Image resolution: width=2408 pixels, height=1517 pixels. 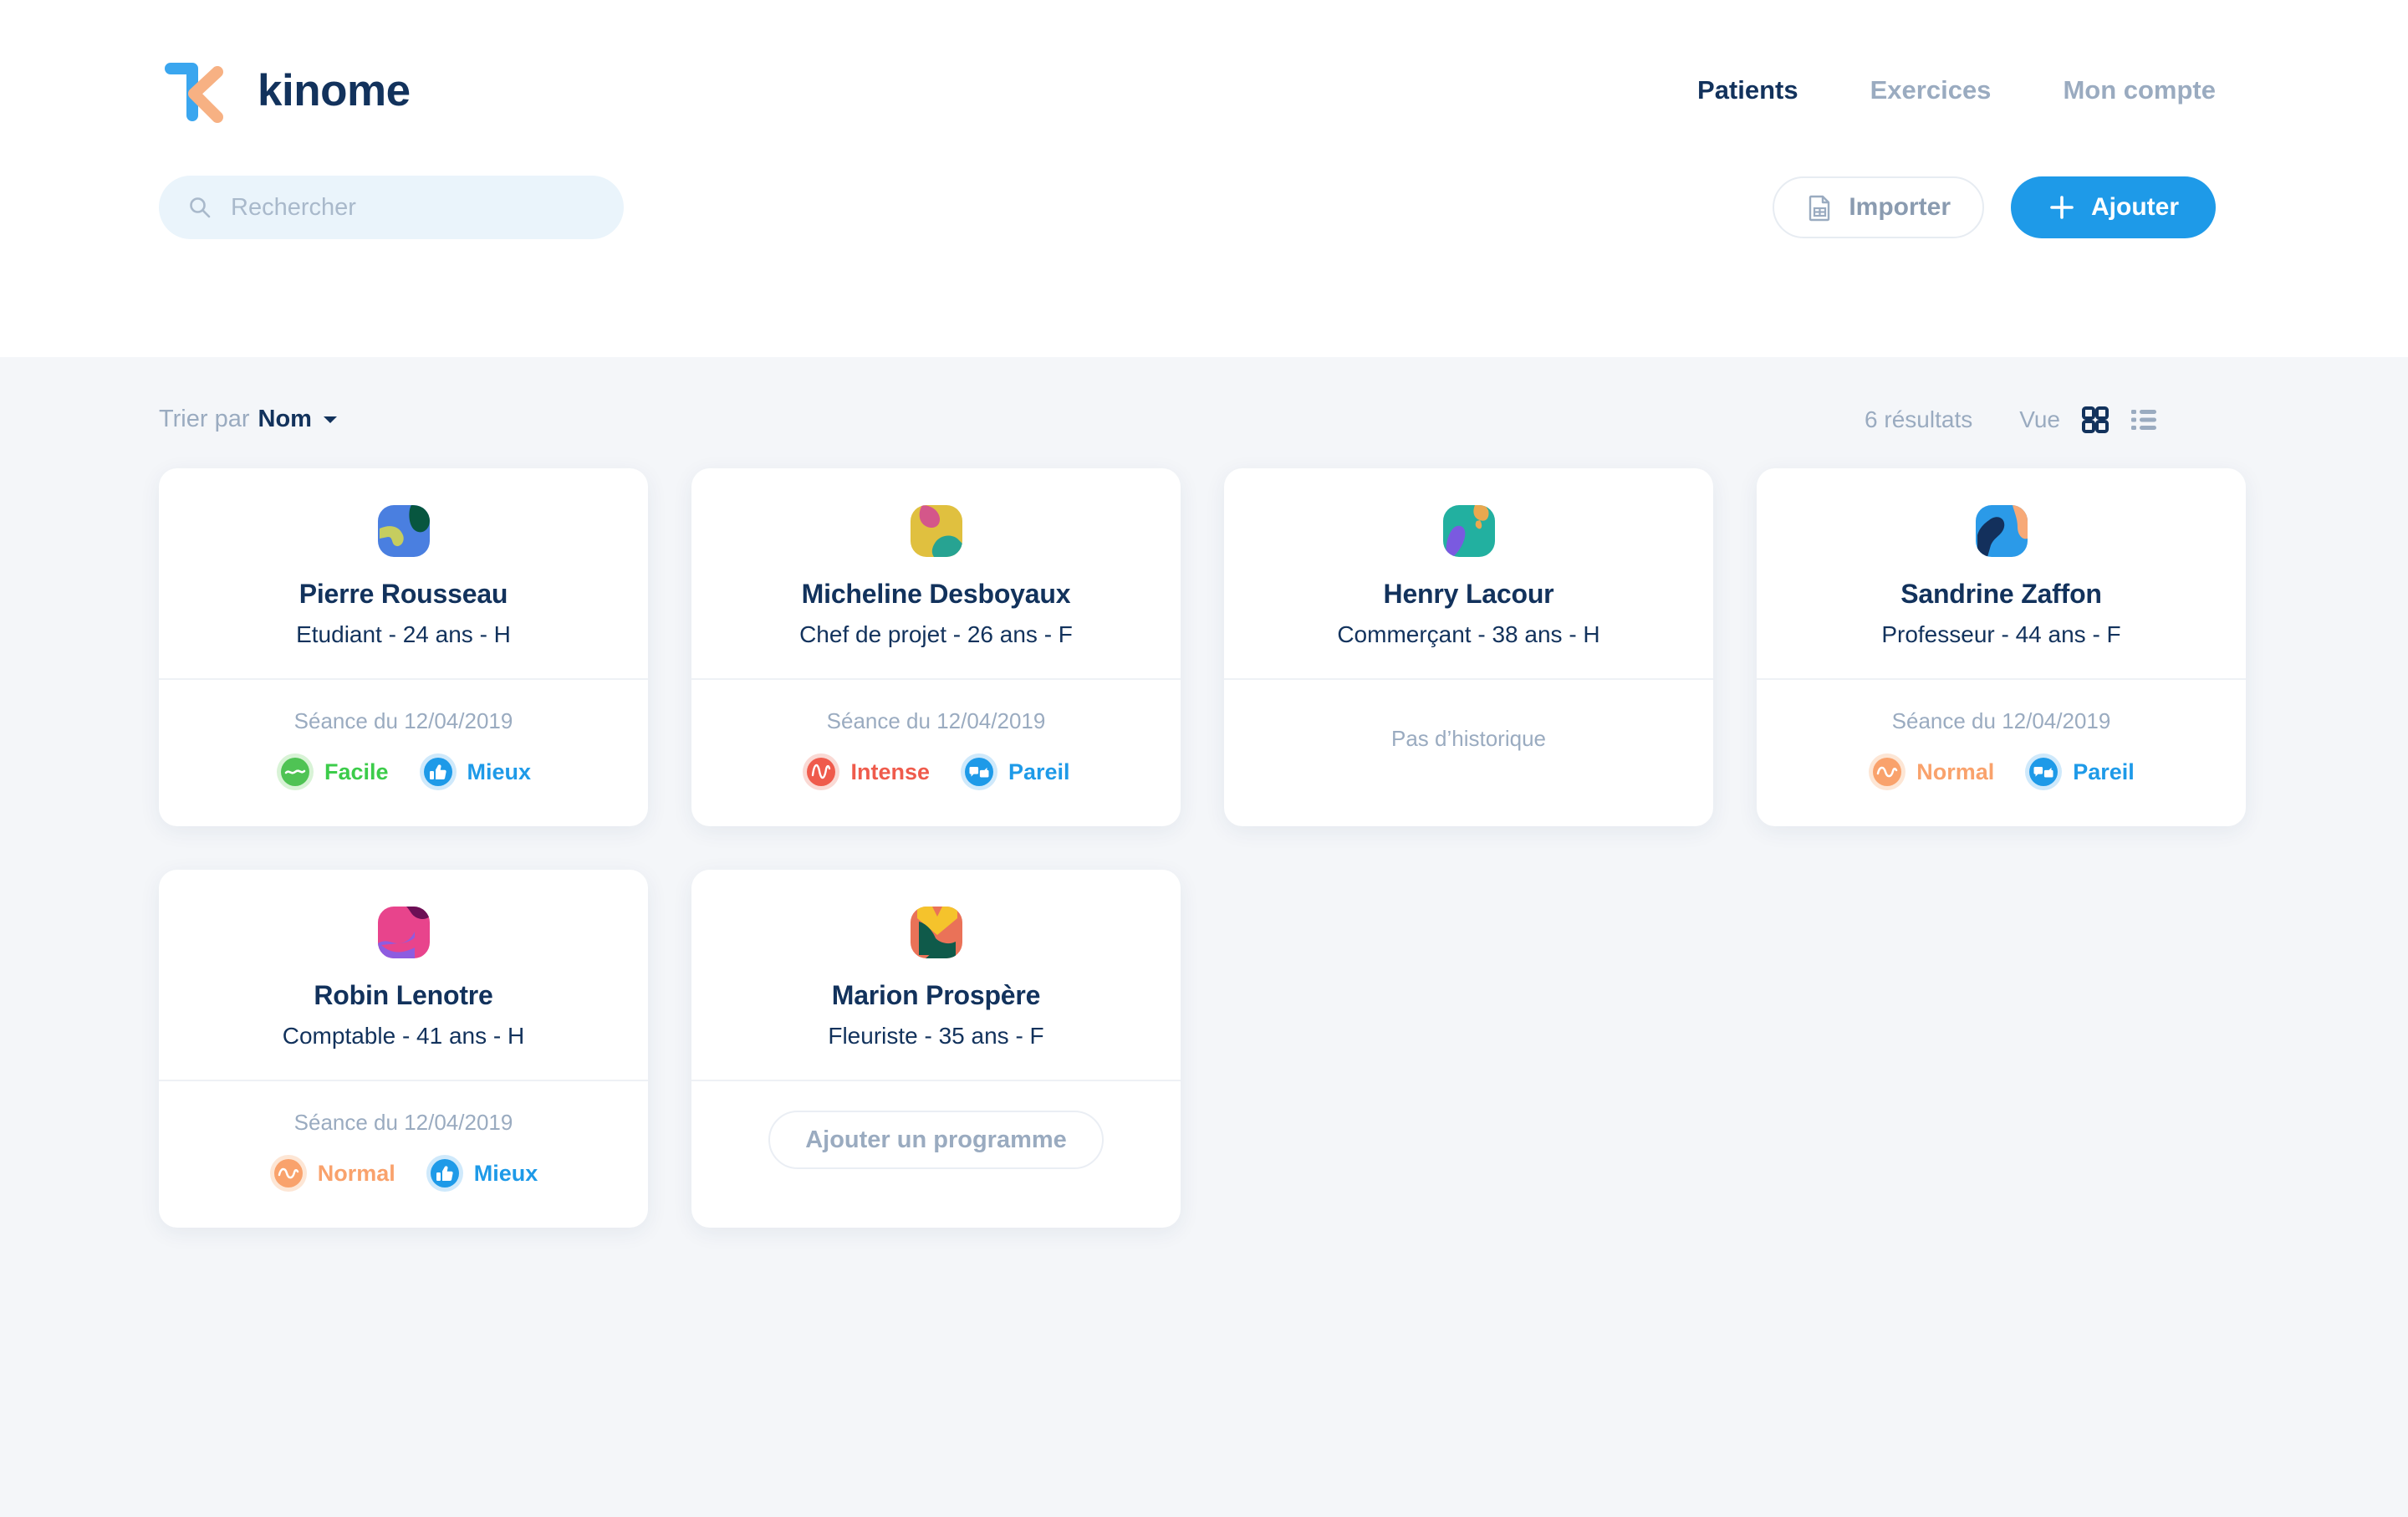 What do you see at coordinates (936, 1036) in the screenshot?
I see `patient-meta: Fleuriste - 35 ans - F` at bounding box center [936, 1036].